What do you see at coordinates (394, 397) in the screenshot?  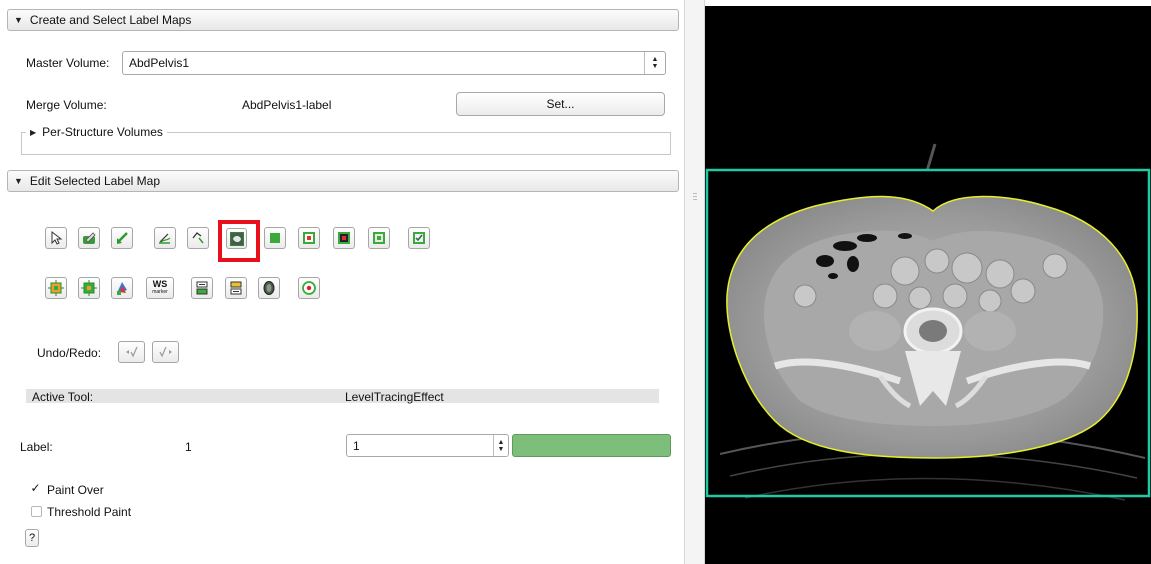 I see `active-tool-value: LevelTracingEffect` at bounding box center [394, 397].